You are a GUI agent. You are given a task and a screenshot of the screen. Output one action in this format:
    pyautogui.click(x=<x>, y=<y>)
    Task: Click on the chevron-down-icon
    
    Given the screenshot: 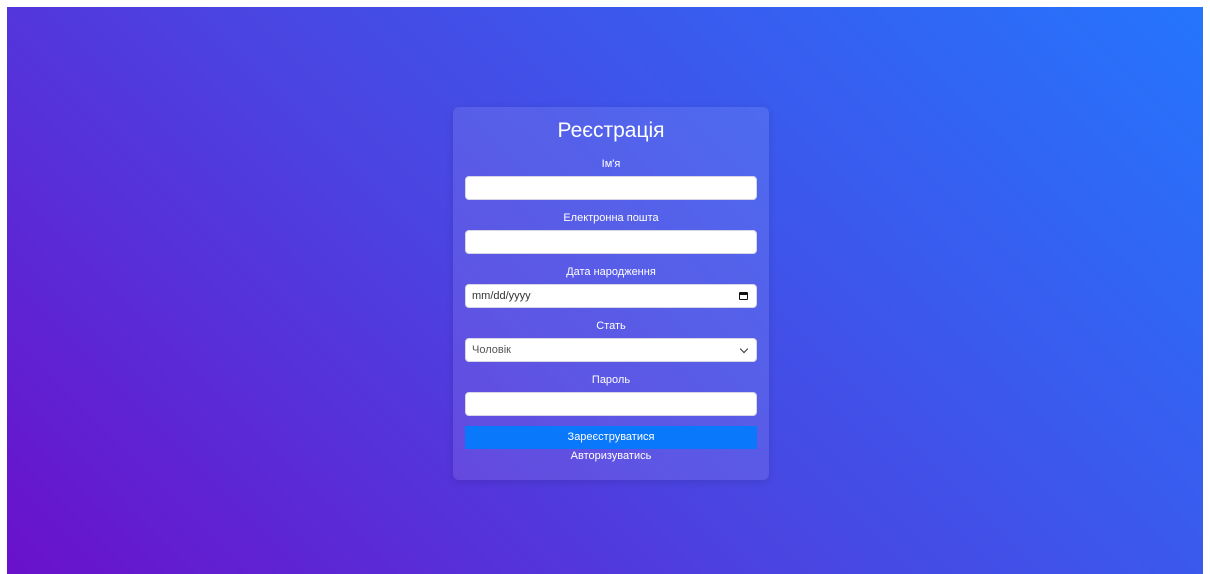 What is the action you would take?
    pyautogui.click(x=744, y=348)
    